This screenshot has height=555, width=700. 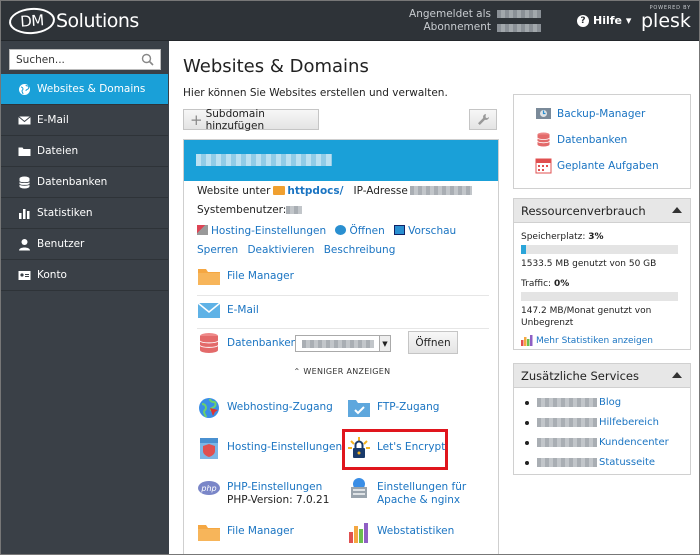 I want to click on databases-link: Datenbanken, so click(x=581, y=139).